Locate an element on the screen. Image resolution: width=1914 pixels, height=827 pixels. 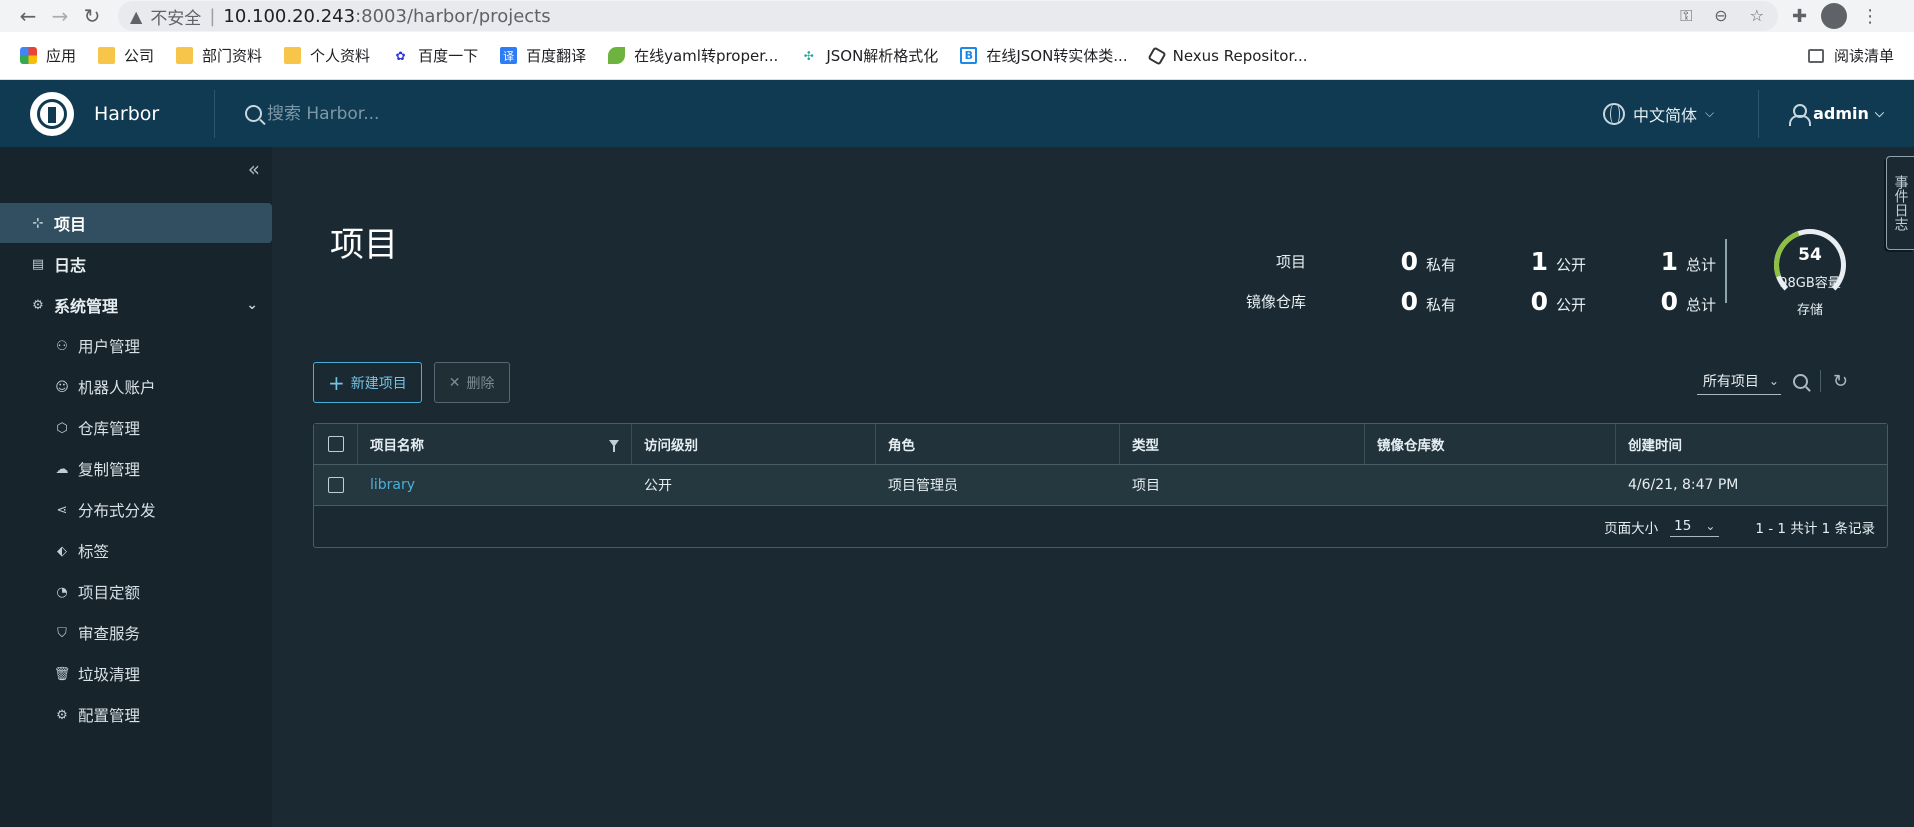
warning-icon: ▲ is located at coordinates (136, 16).